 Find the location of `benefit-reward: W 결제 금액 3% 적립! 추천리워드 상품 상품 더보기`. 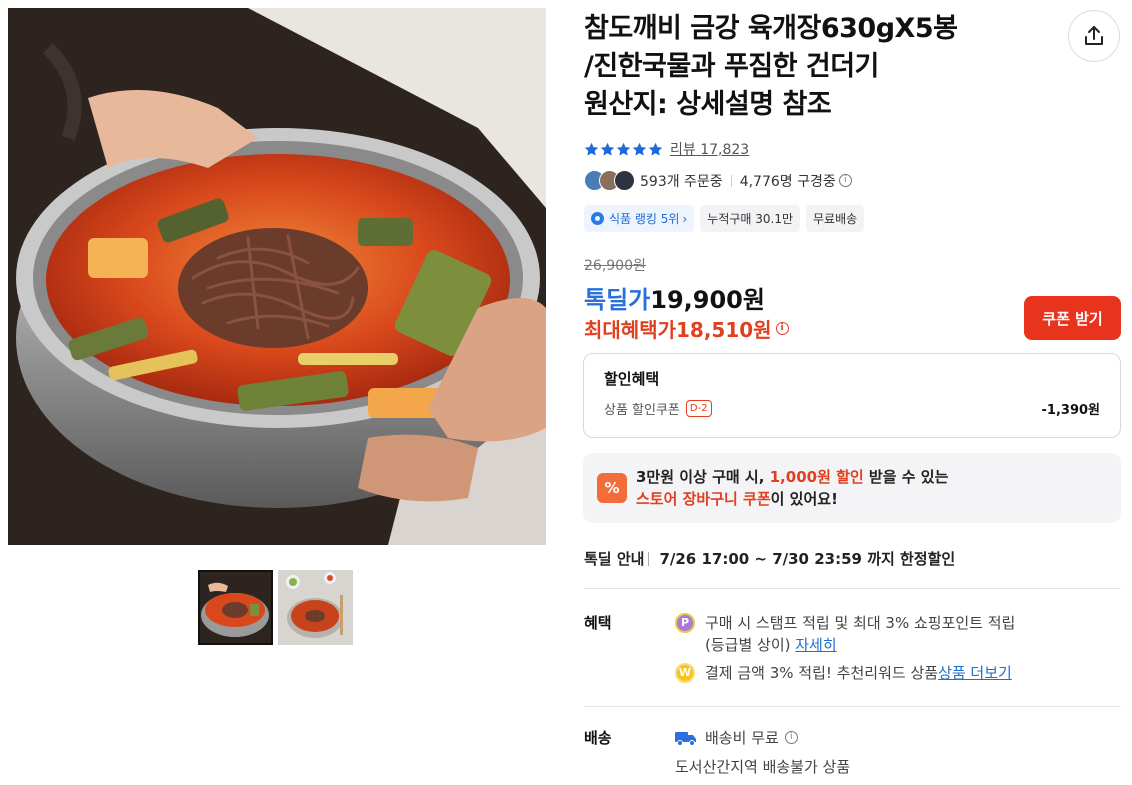

benefit-reward: W 결제 금액 3% 적립! 추천리워드 상품 상품 더보기 is located at coordinates (843, 672).